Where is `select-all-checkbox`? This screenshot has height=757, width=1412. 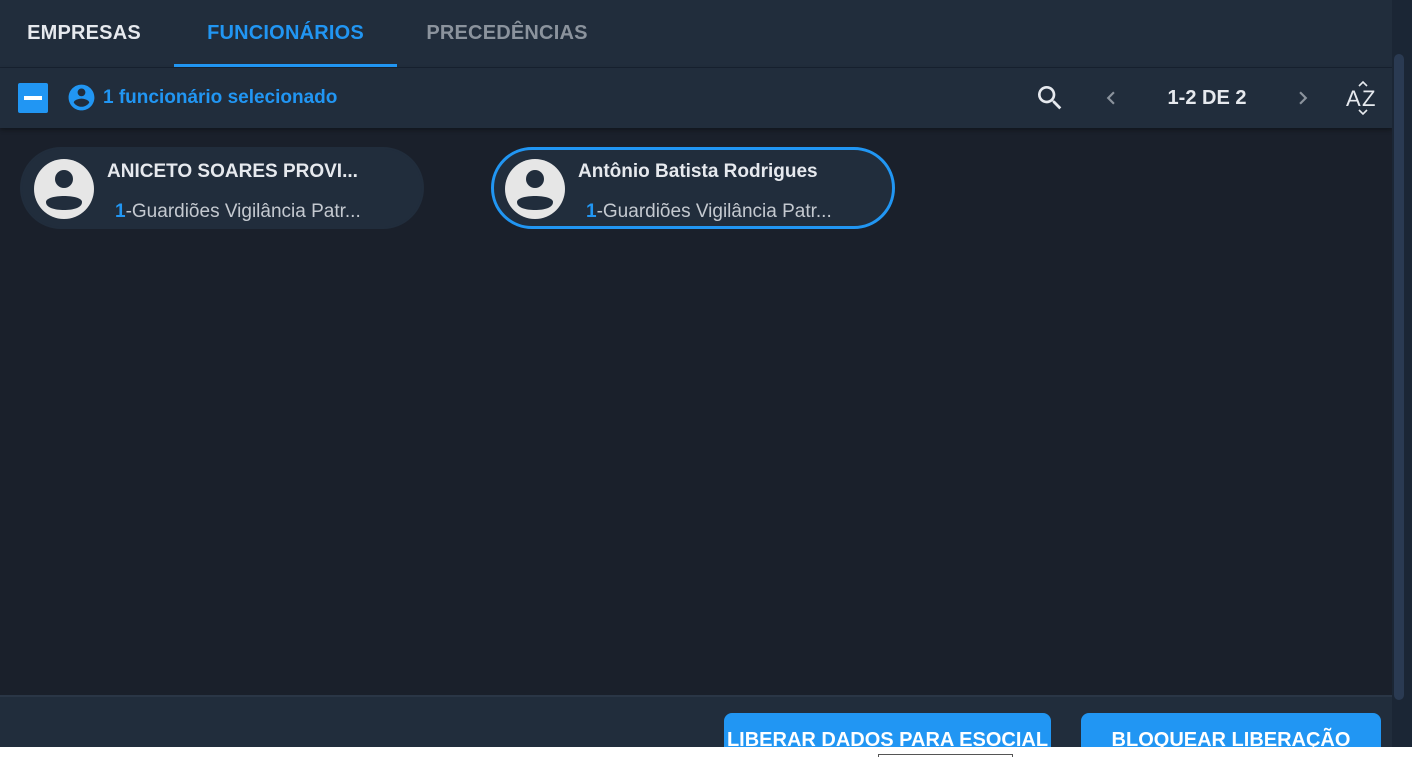
select-all-checkbox is located at coordinates (33, 98).